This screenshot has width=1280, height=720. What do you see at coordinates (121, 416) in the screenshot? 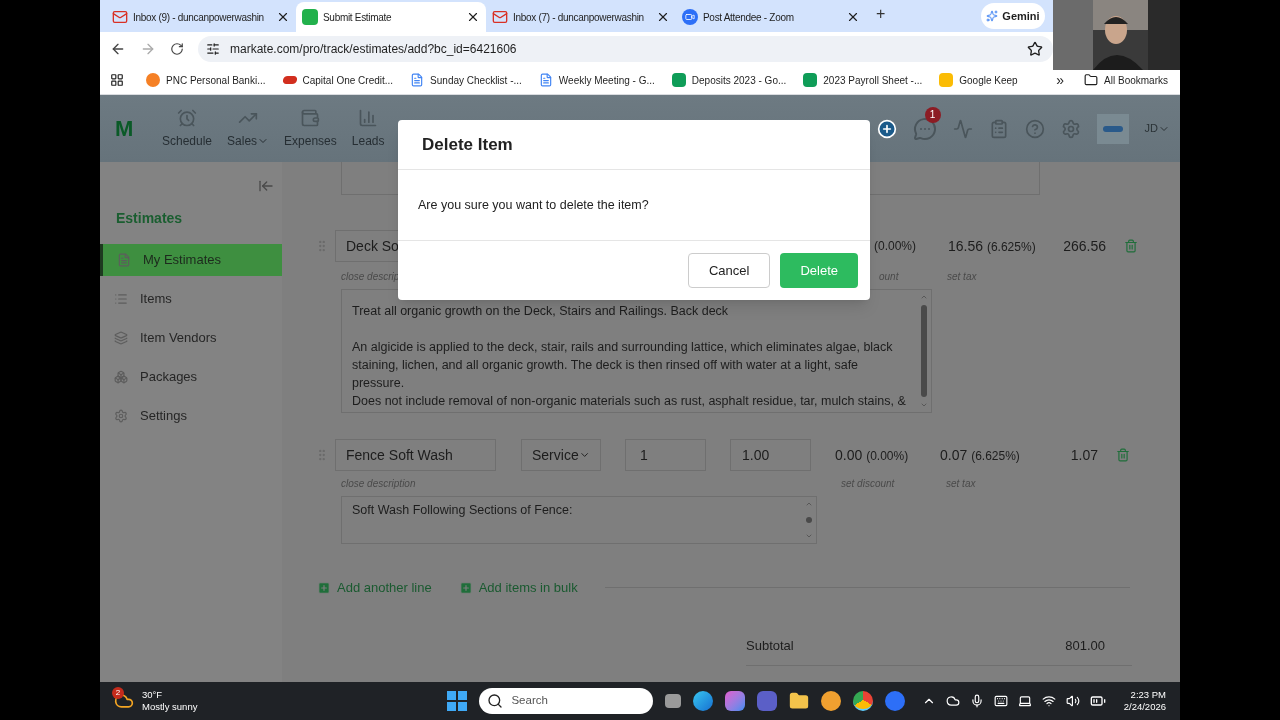
I see `settings-icon` at bounding box center [121, 416].